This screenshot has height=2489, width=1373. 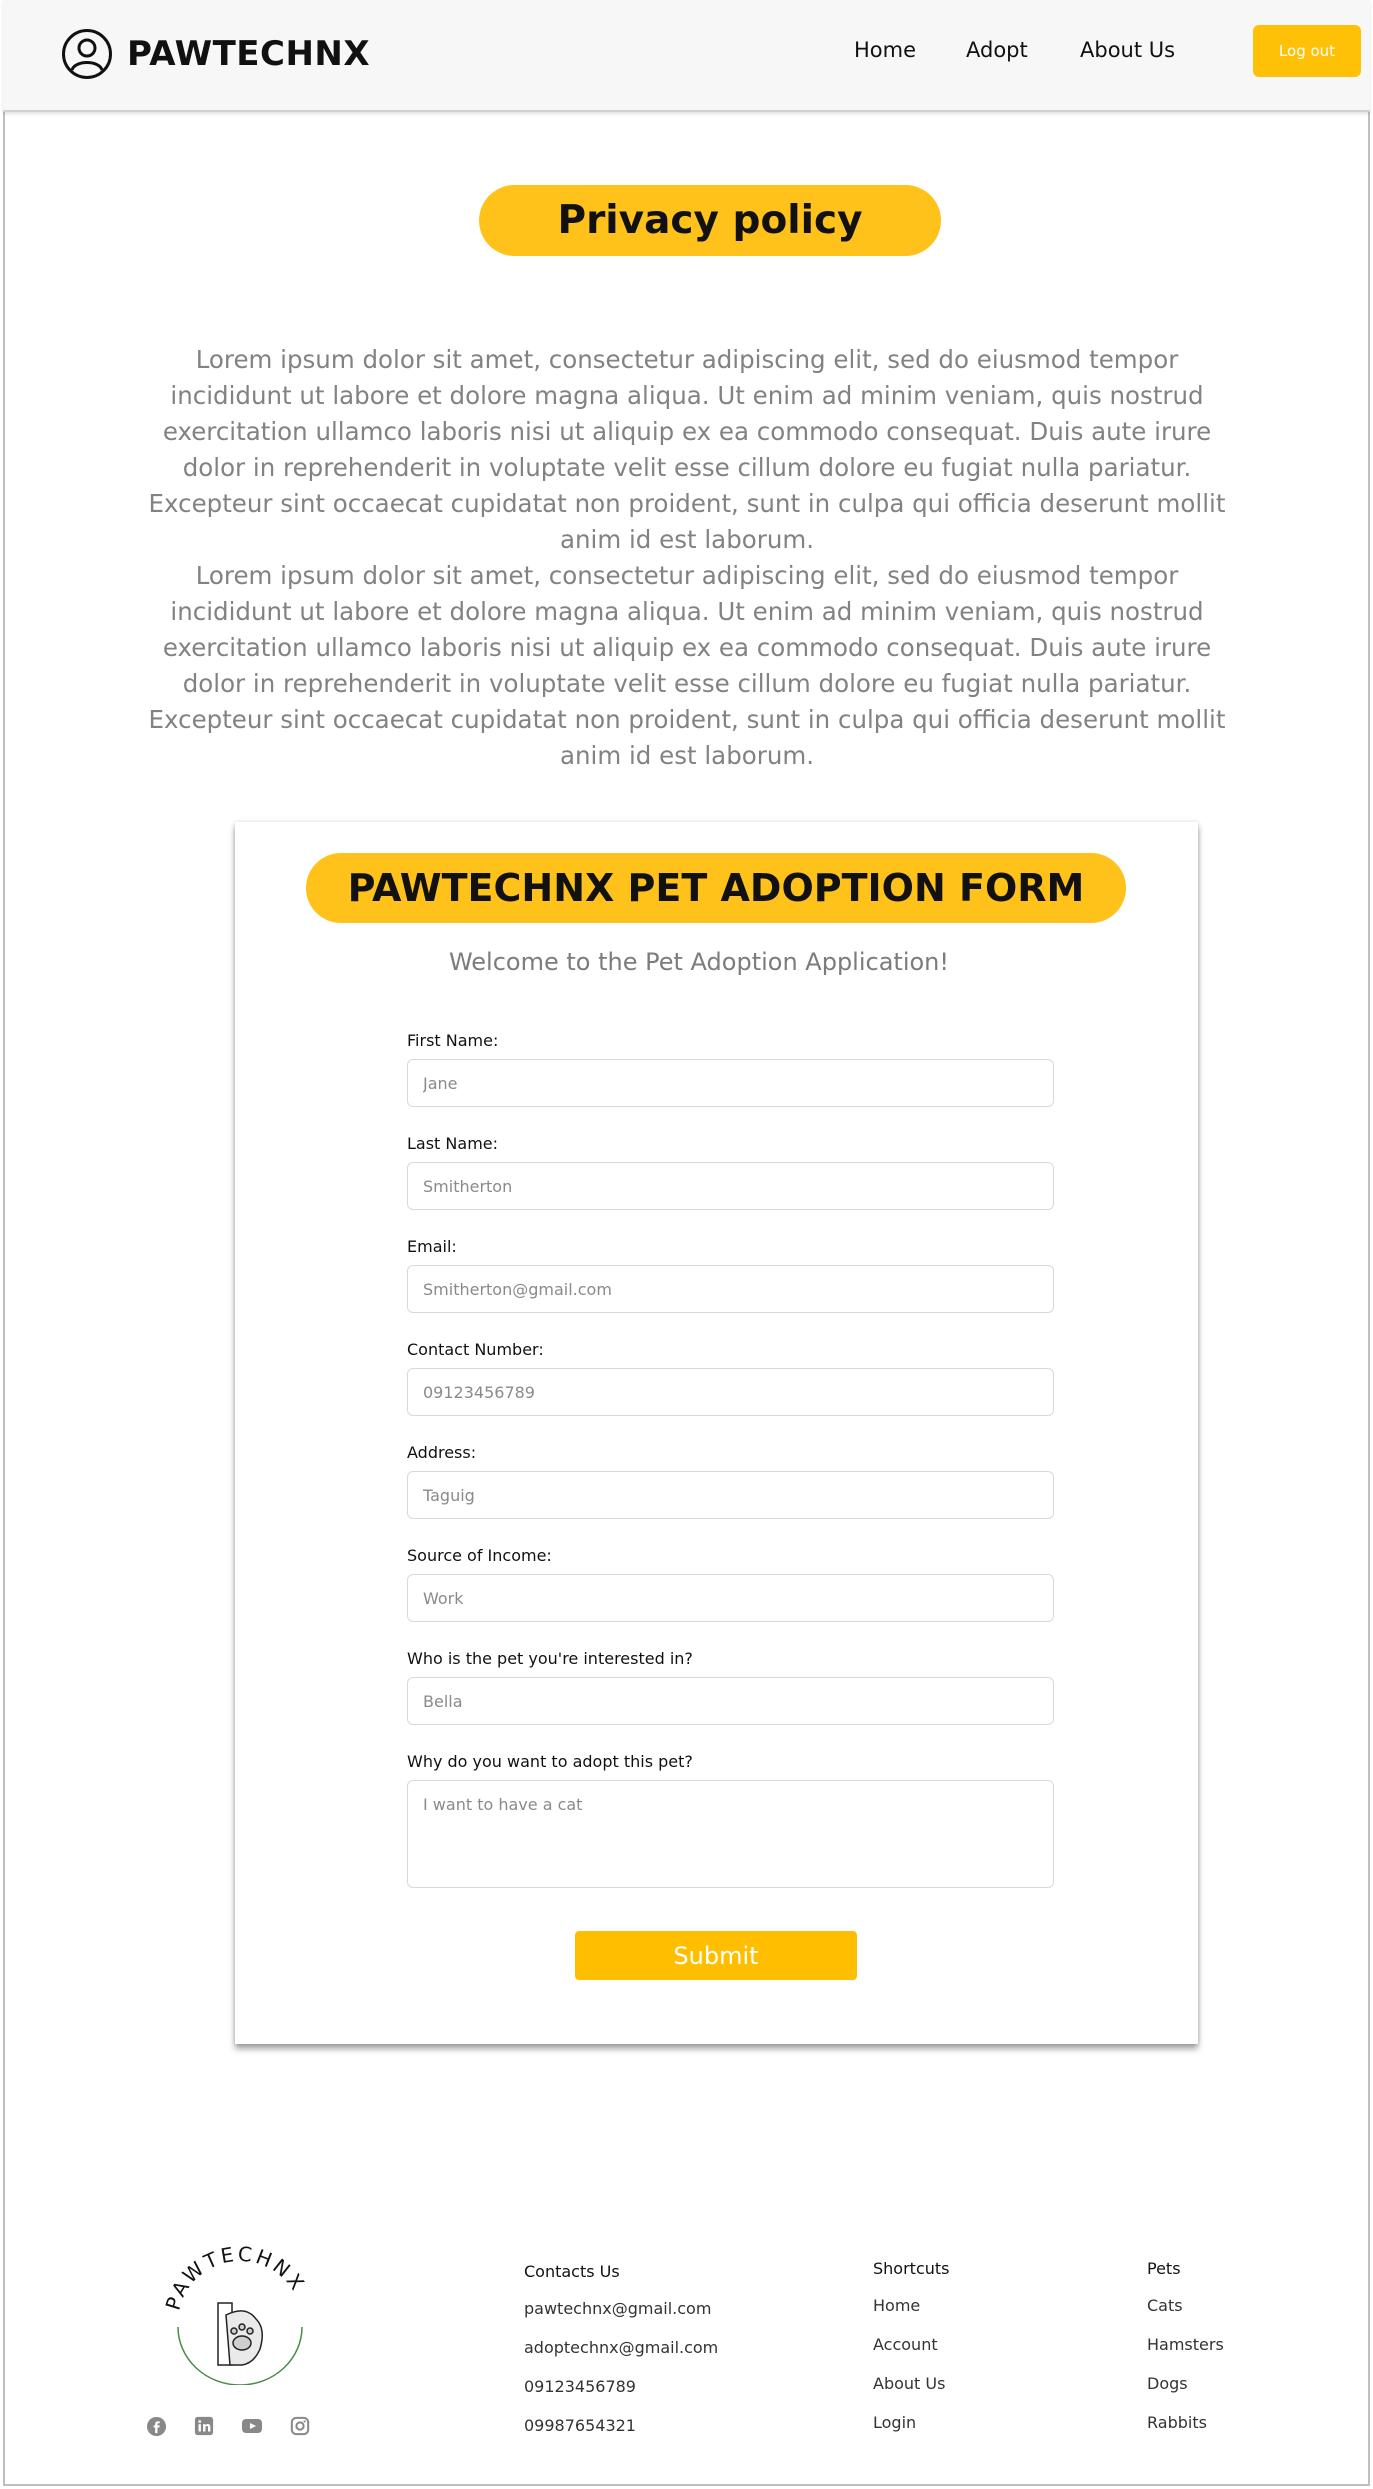 I want to click on pet-interest-label: Who is the pet you're interested in?, so click(x=550, y=1658).